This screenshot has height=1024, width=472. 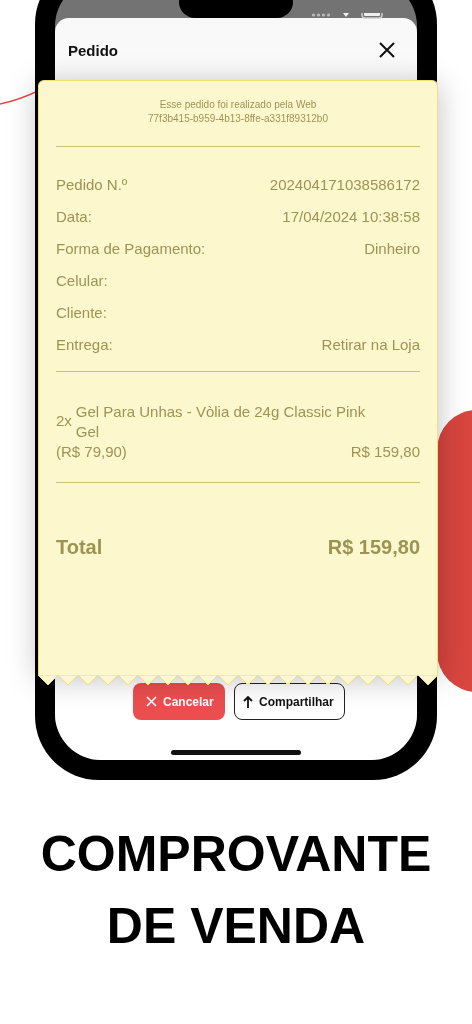 I want to click on field-label: Data:, so click(x=74, y=217).